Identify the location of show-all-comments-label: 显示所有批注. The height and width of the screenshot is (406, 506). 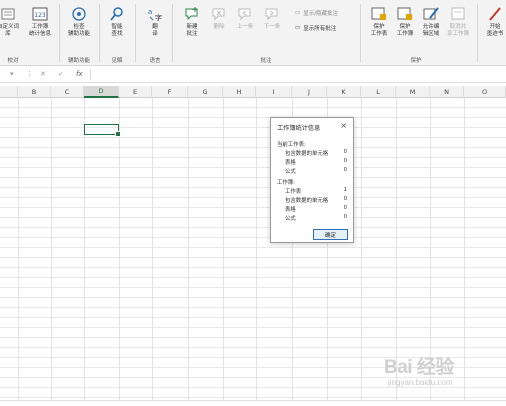
(320, 29).